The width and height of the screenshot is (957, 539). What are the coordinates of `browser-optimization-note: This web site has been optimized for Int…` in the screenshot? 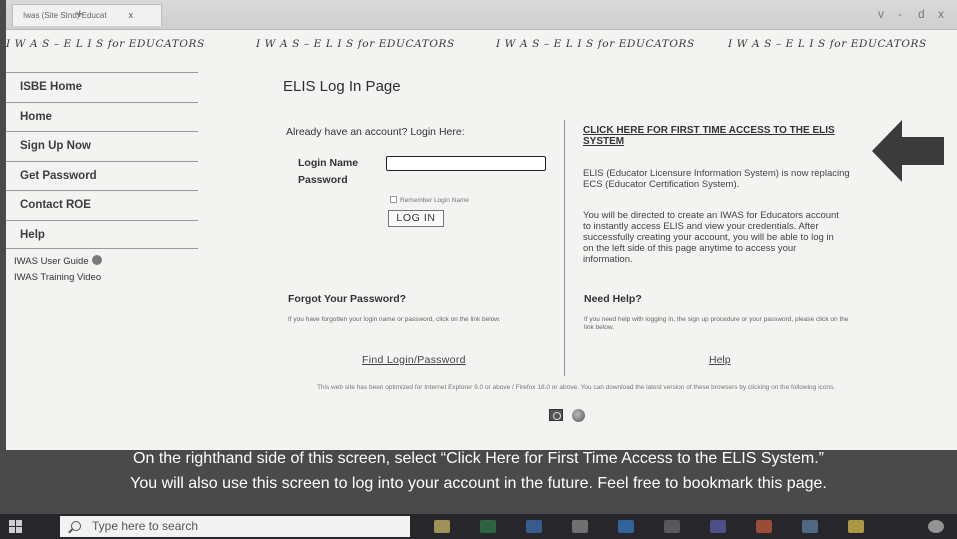 It's located at (576, 387).